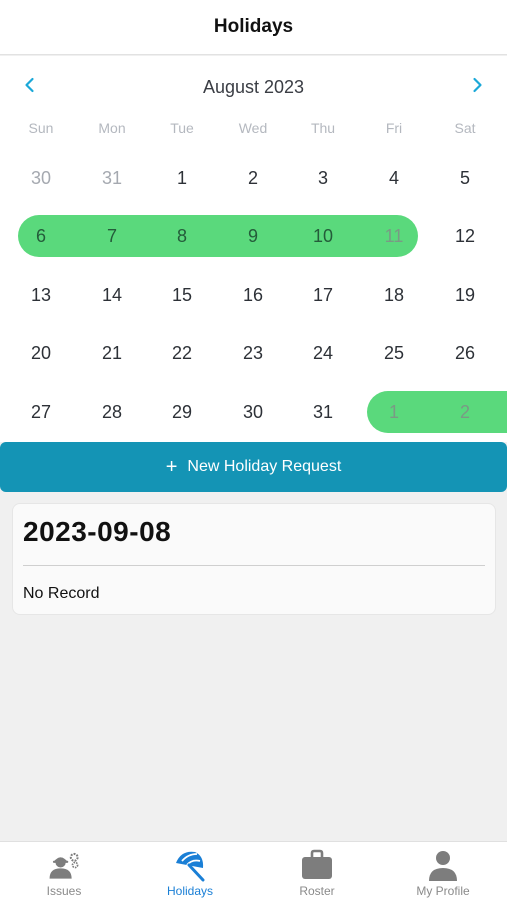  Describe the element at coordinates (323, 128) in the screenshot. I see `weekday-label: Thu` at that location.